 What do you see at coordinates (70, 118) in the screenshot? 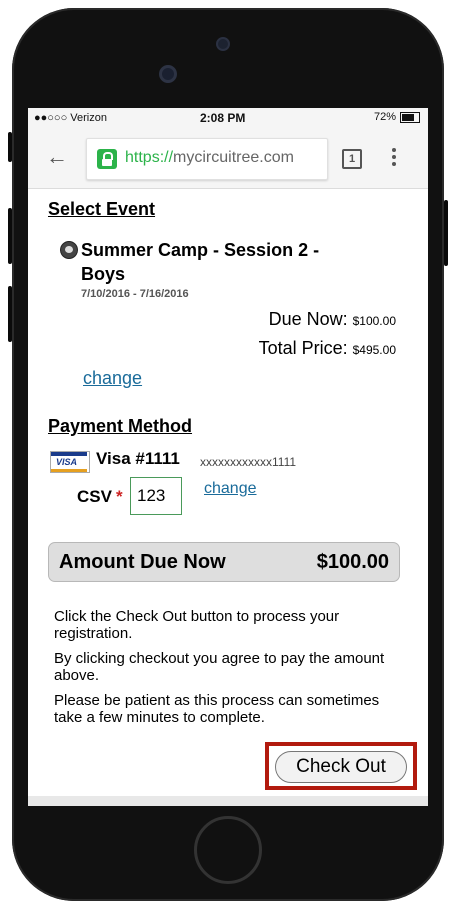
I see `carrier-label: ●●○○○ Verizon` at bounding box center [70, 118].